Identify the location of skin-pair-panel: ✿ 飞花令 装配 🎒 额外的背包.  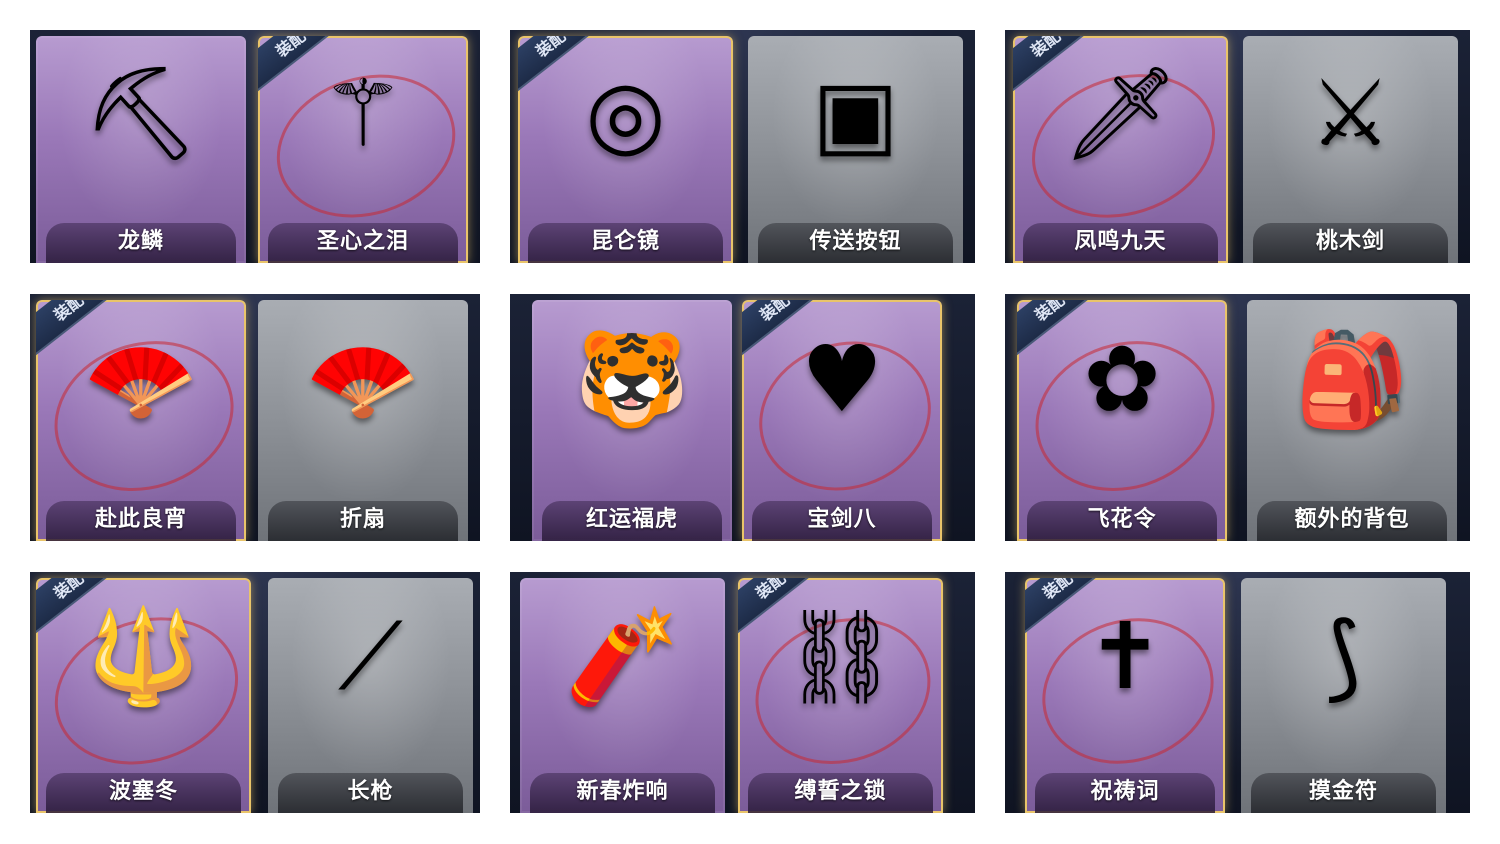
(1237, 417).